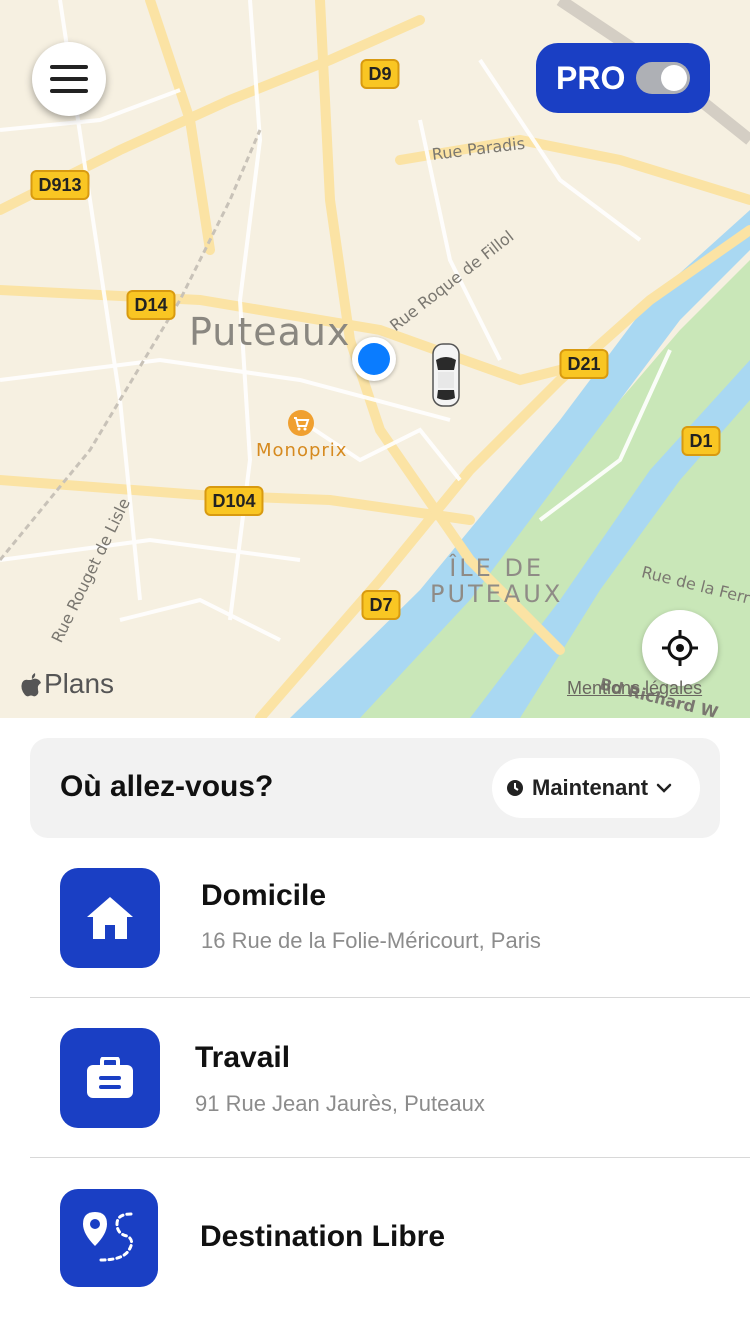 The image size is (750, 1334). What do you see at coordinates (634, 688) in the screenshot?
I see `legal-link: Mentions légales` at bounding box center [634, 688].